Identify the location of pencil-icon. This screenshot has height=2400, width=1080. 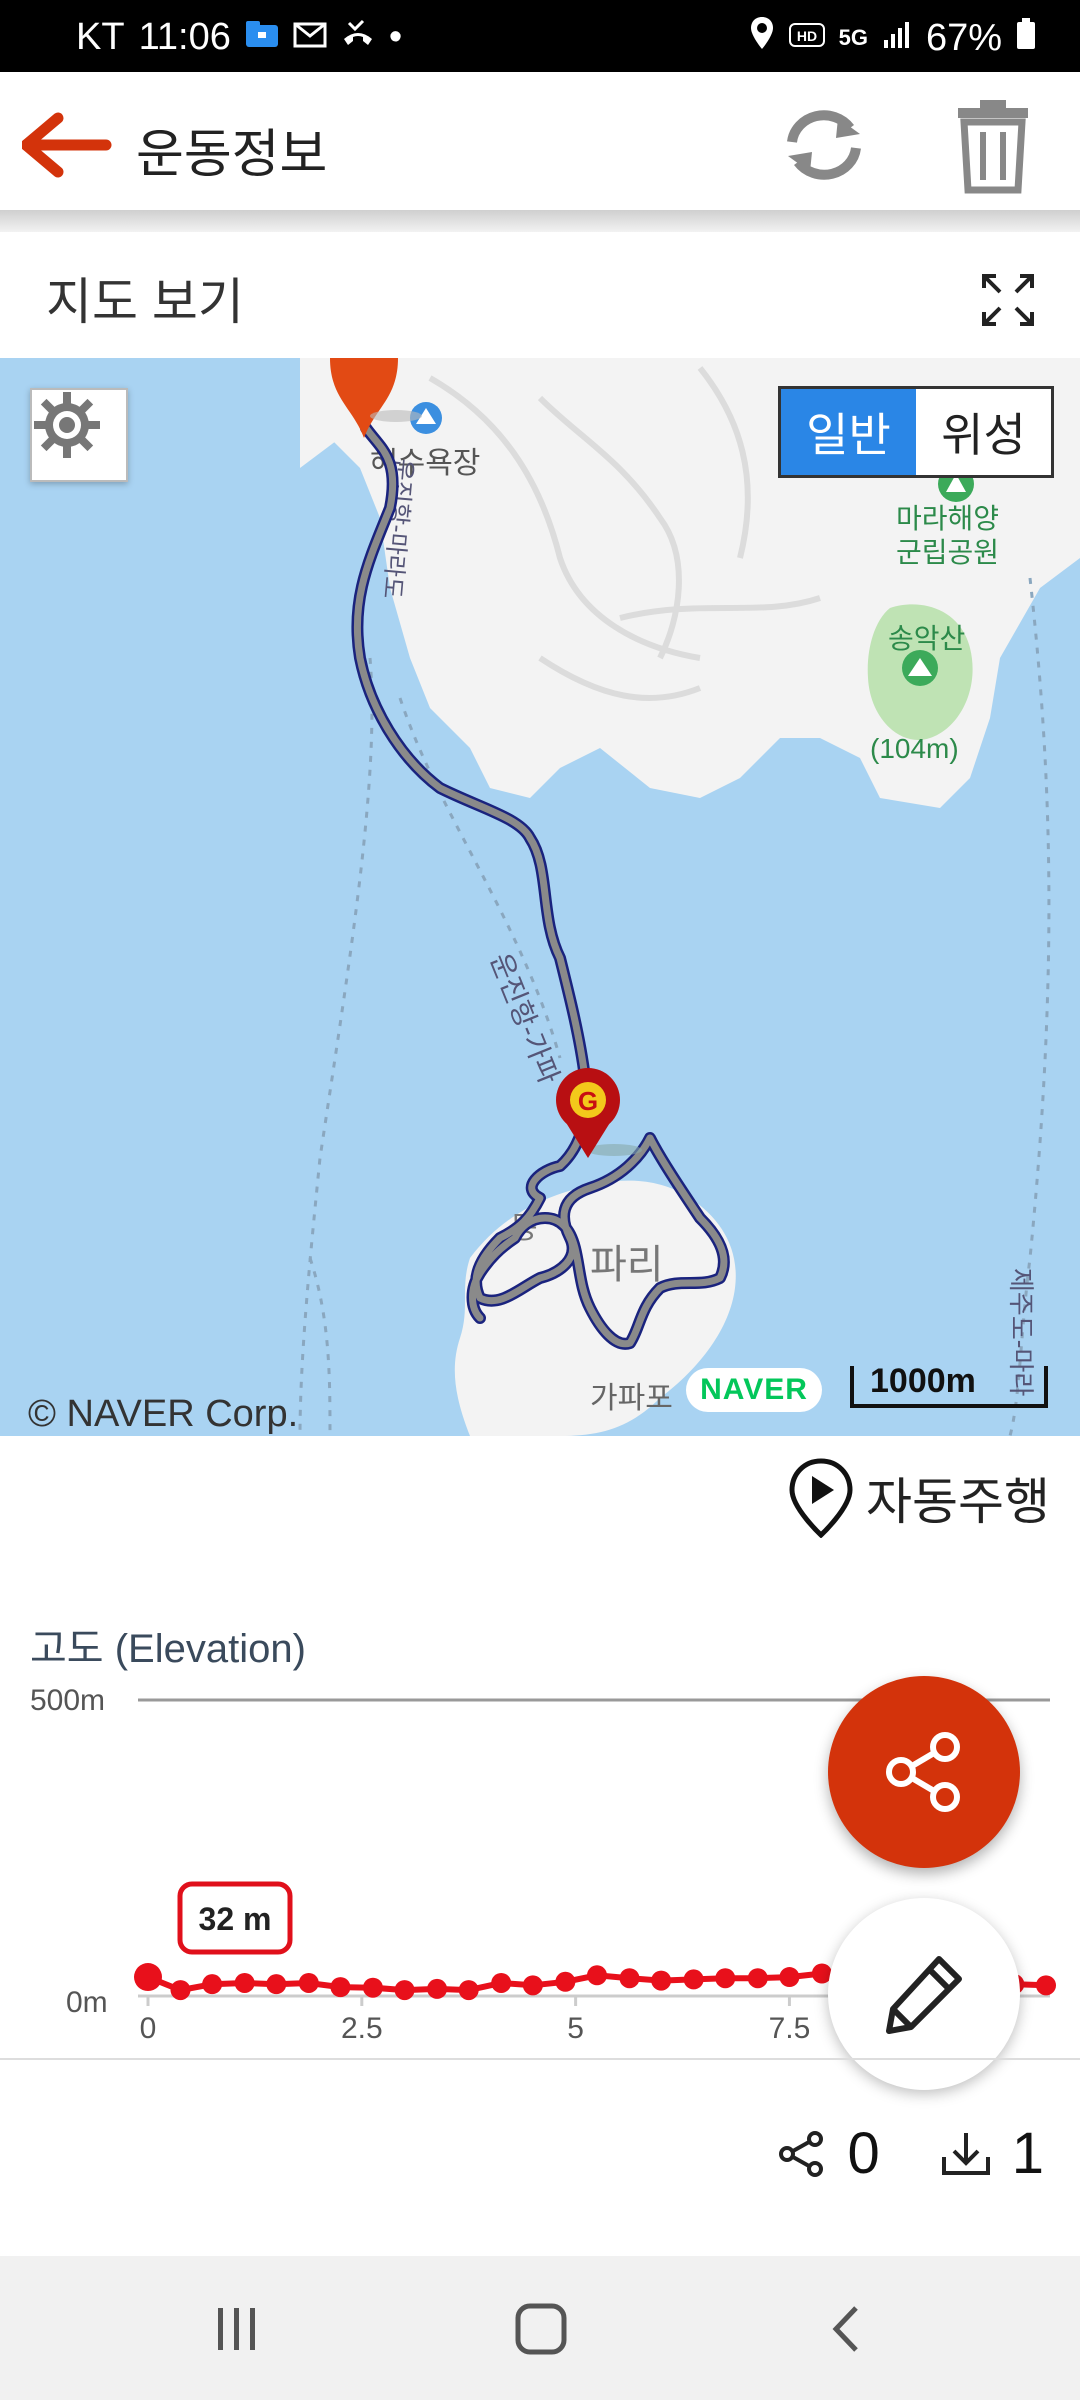
(924, 1995).